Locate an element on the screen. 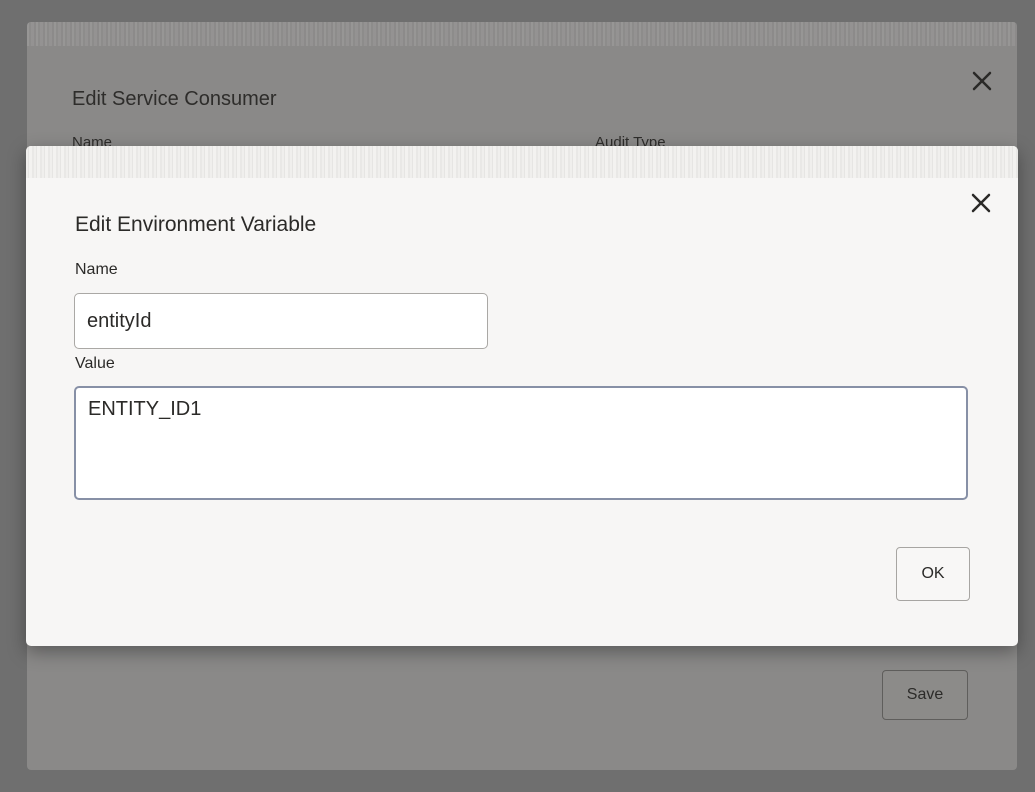 This screenshot has width=1035, height=792. outer-dialog-title: Edit Service Consumer is located at coordinates (174, 99).